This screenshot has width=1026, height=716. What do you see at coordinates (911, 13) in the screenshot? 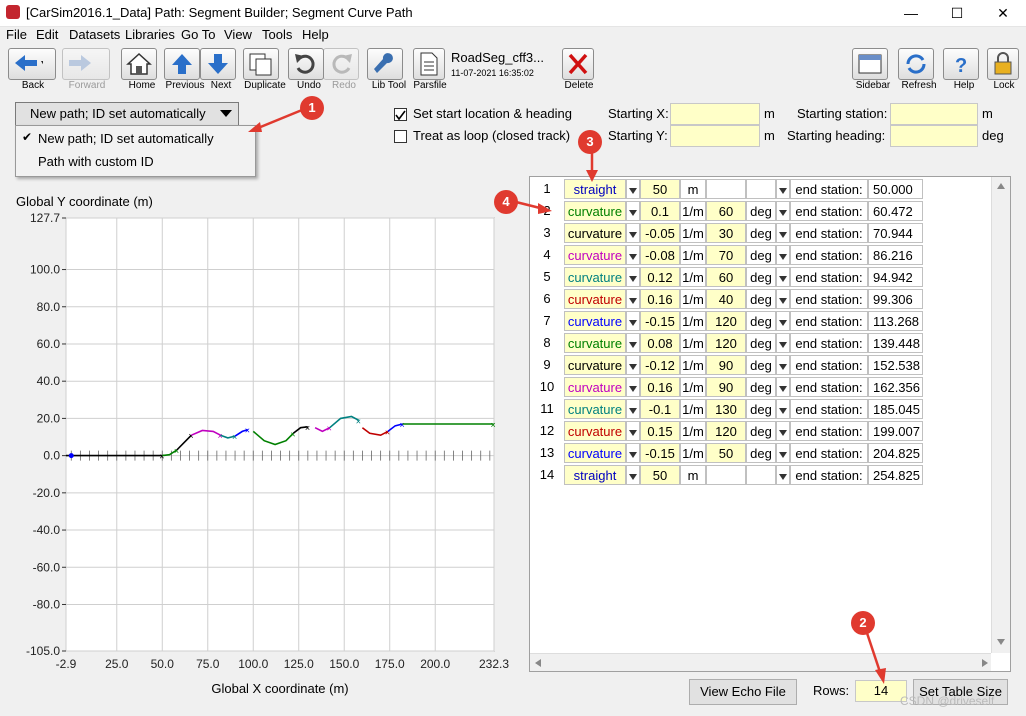
I see `minimize-button: —` at bounding box center [911, 13].